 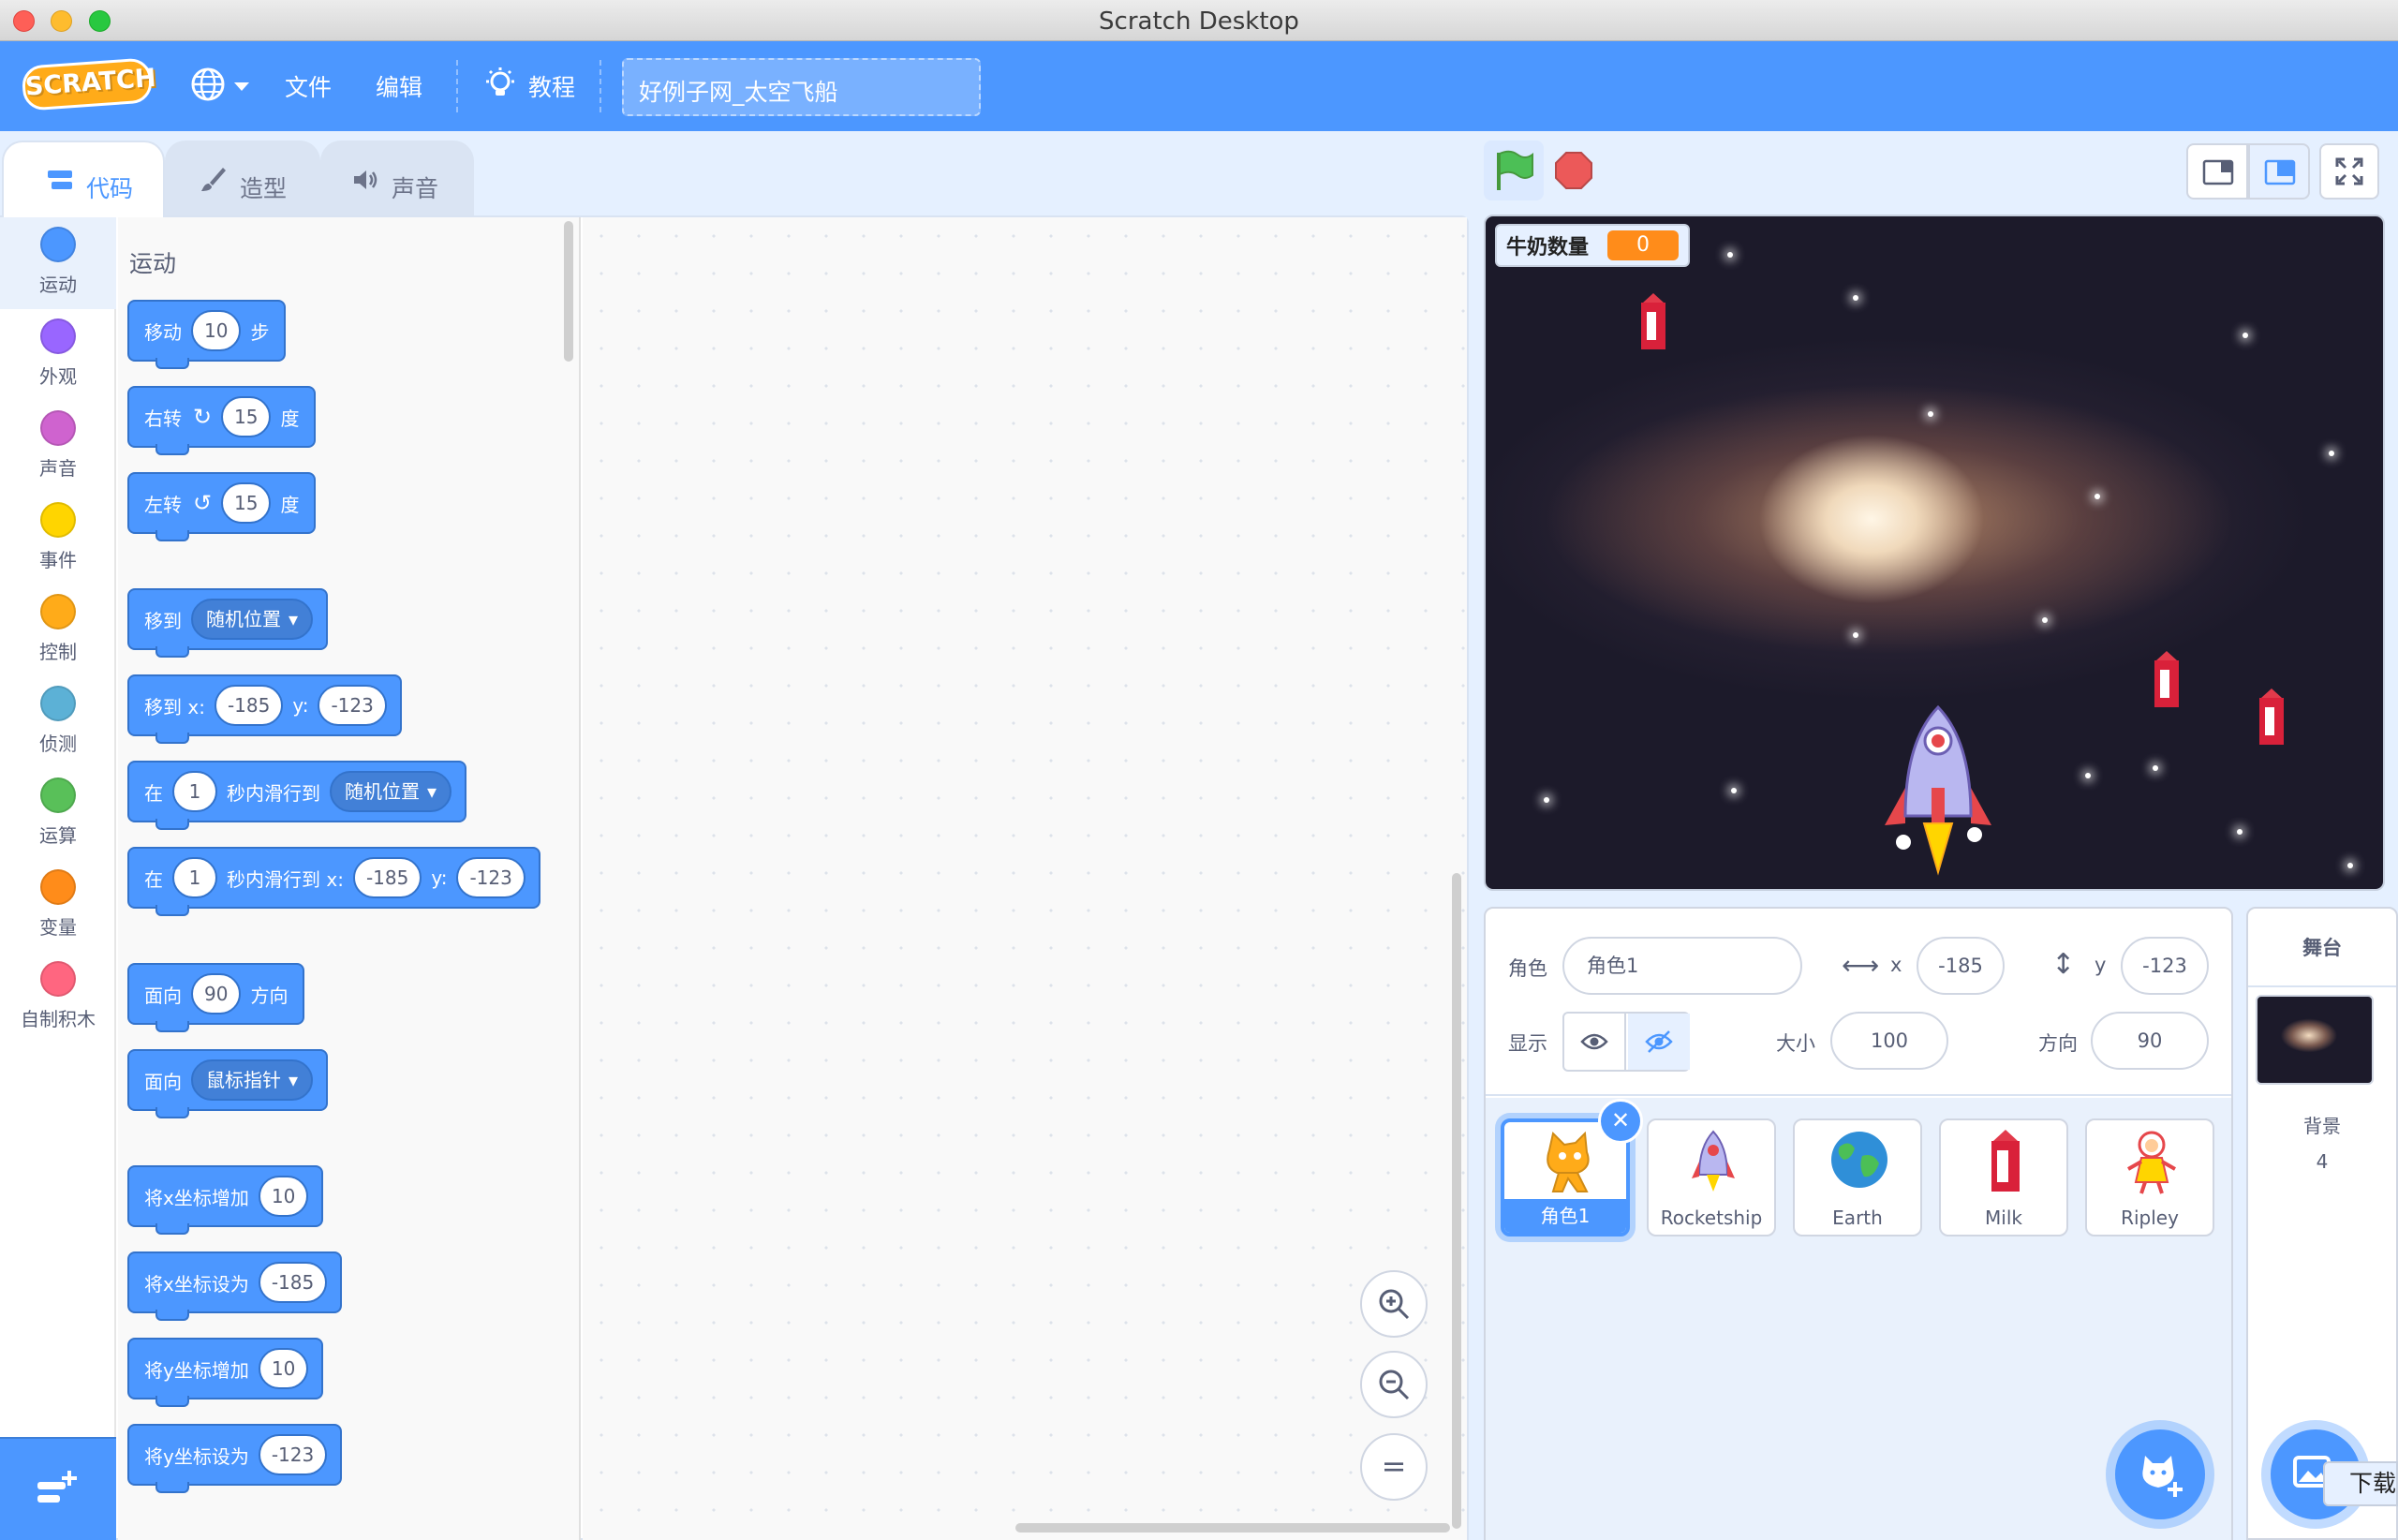 What do you see at coordinates (235, 1286) in the screenshot?
I see `block-set-x: 将x坐标设为 -185` at bounding box center [235, 1286].